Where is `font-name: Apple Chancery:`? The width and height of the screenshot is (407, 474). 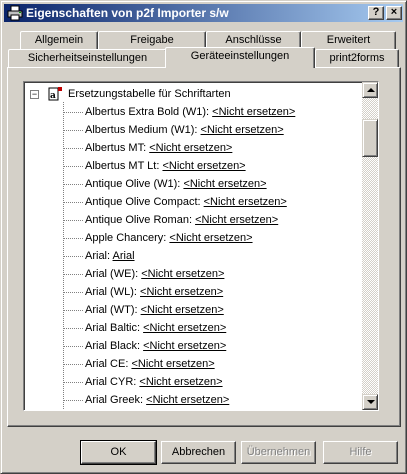 font-name: Apple Chancery: is located at coordinates (126, 238).